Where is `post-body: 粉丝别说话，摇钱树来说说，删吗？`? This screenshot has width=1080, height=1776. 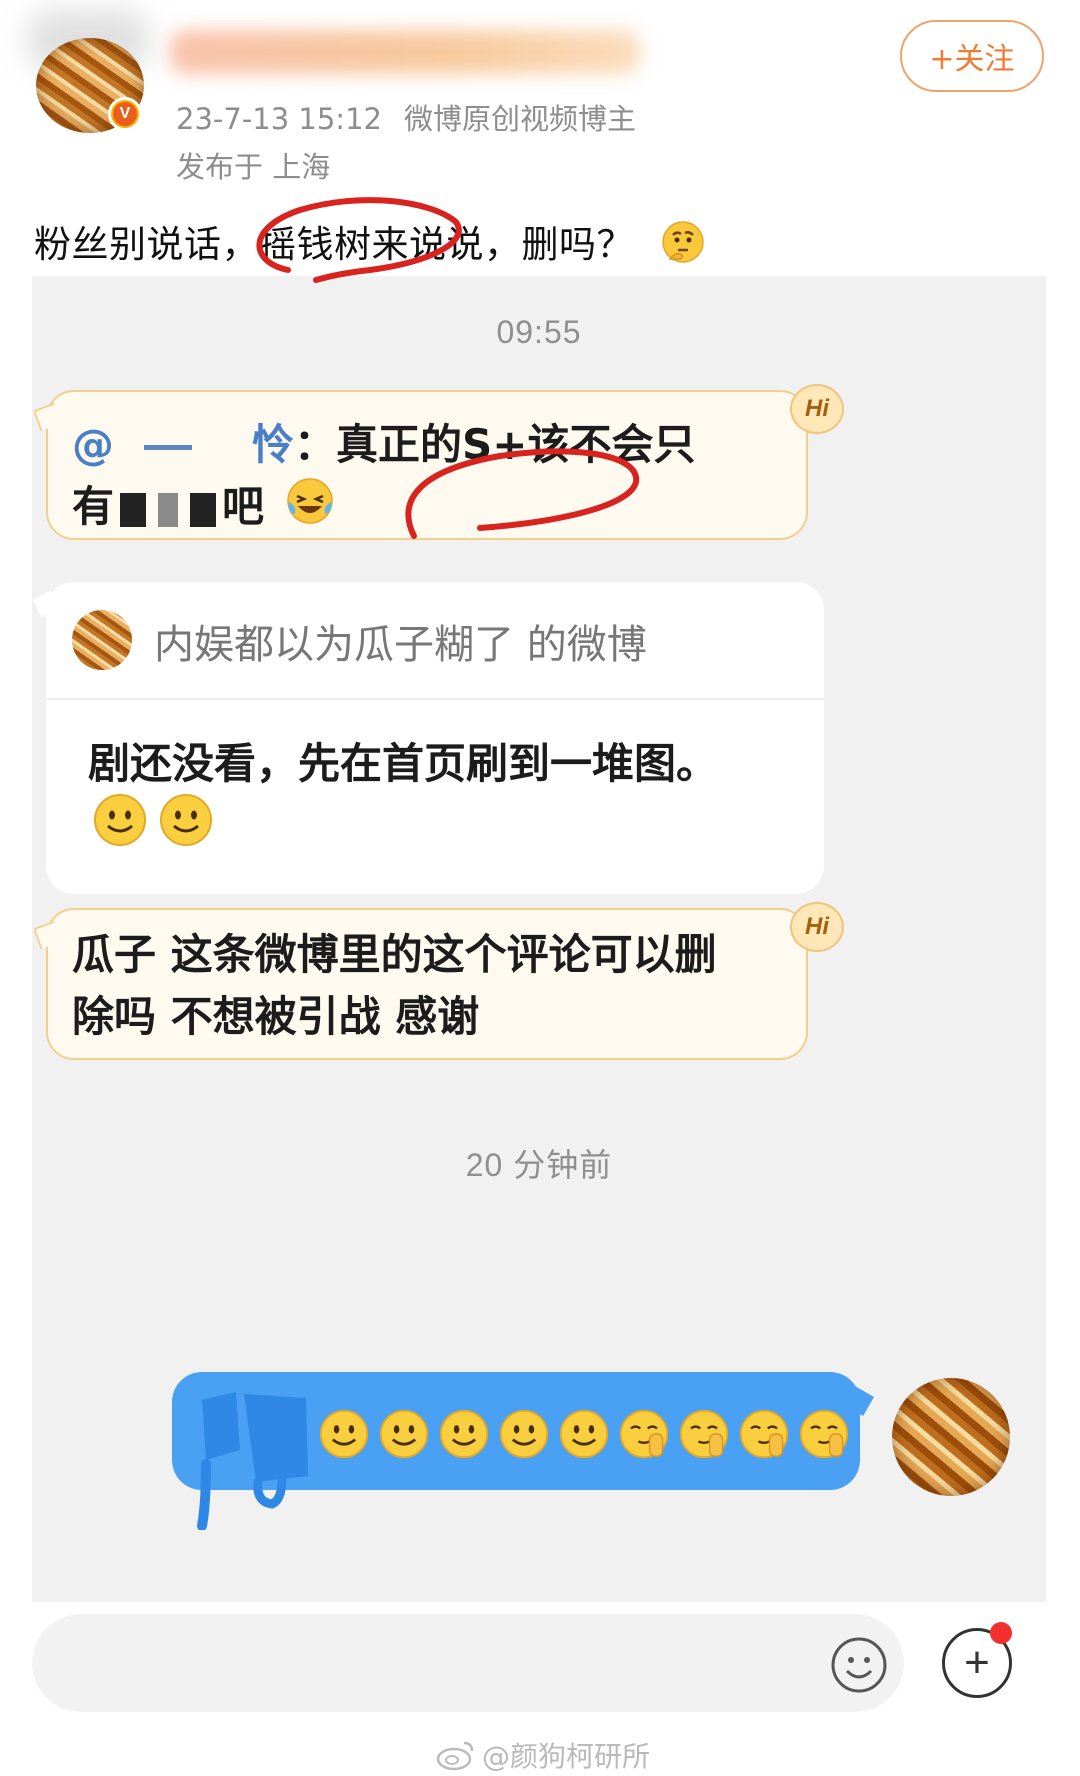
post-body: 粉丝别说话，摇钱树来说说，删吗？ is located at coordinates (334, 244).